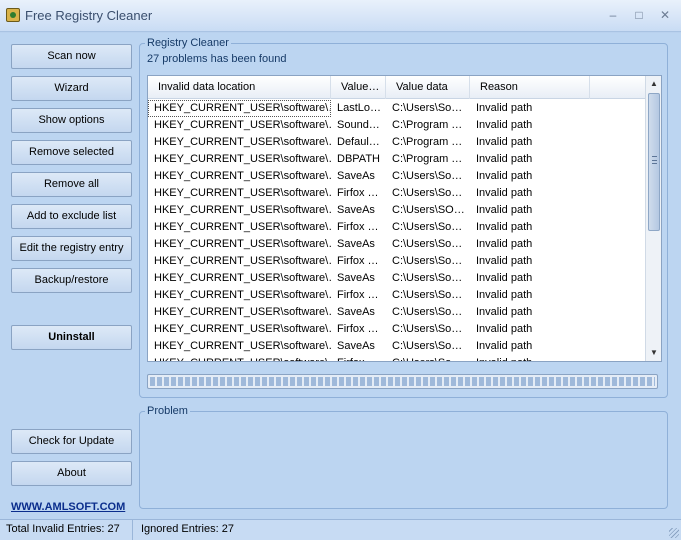 The height and width of the screenshot is (540, 681). Describe the element at coordinates (71, 56) in the screenshot. I see `scan-now-button: Scan now` at that location.